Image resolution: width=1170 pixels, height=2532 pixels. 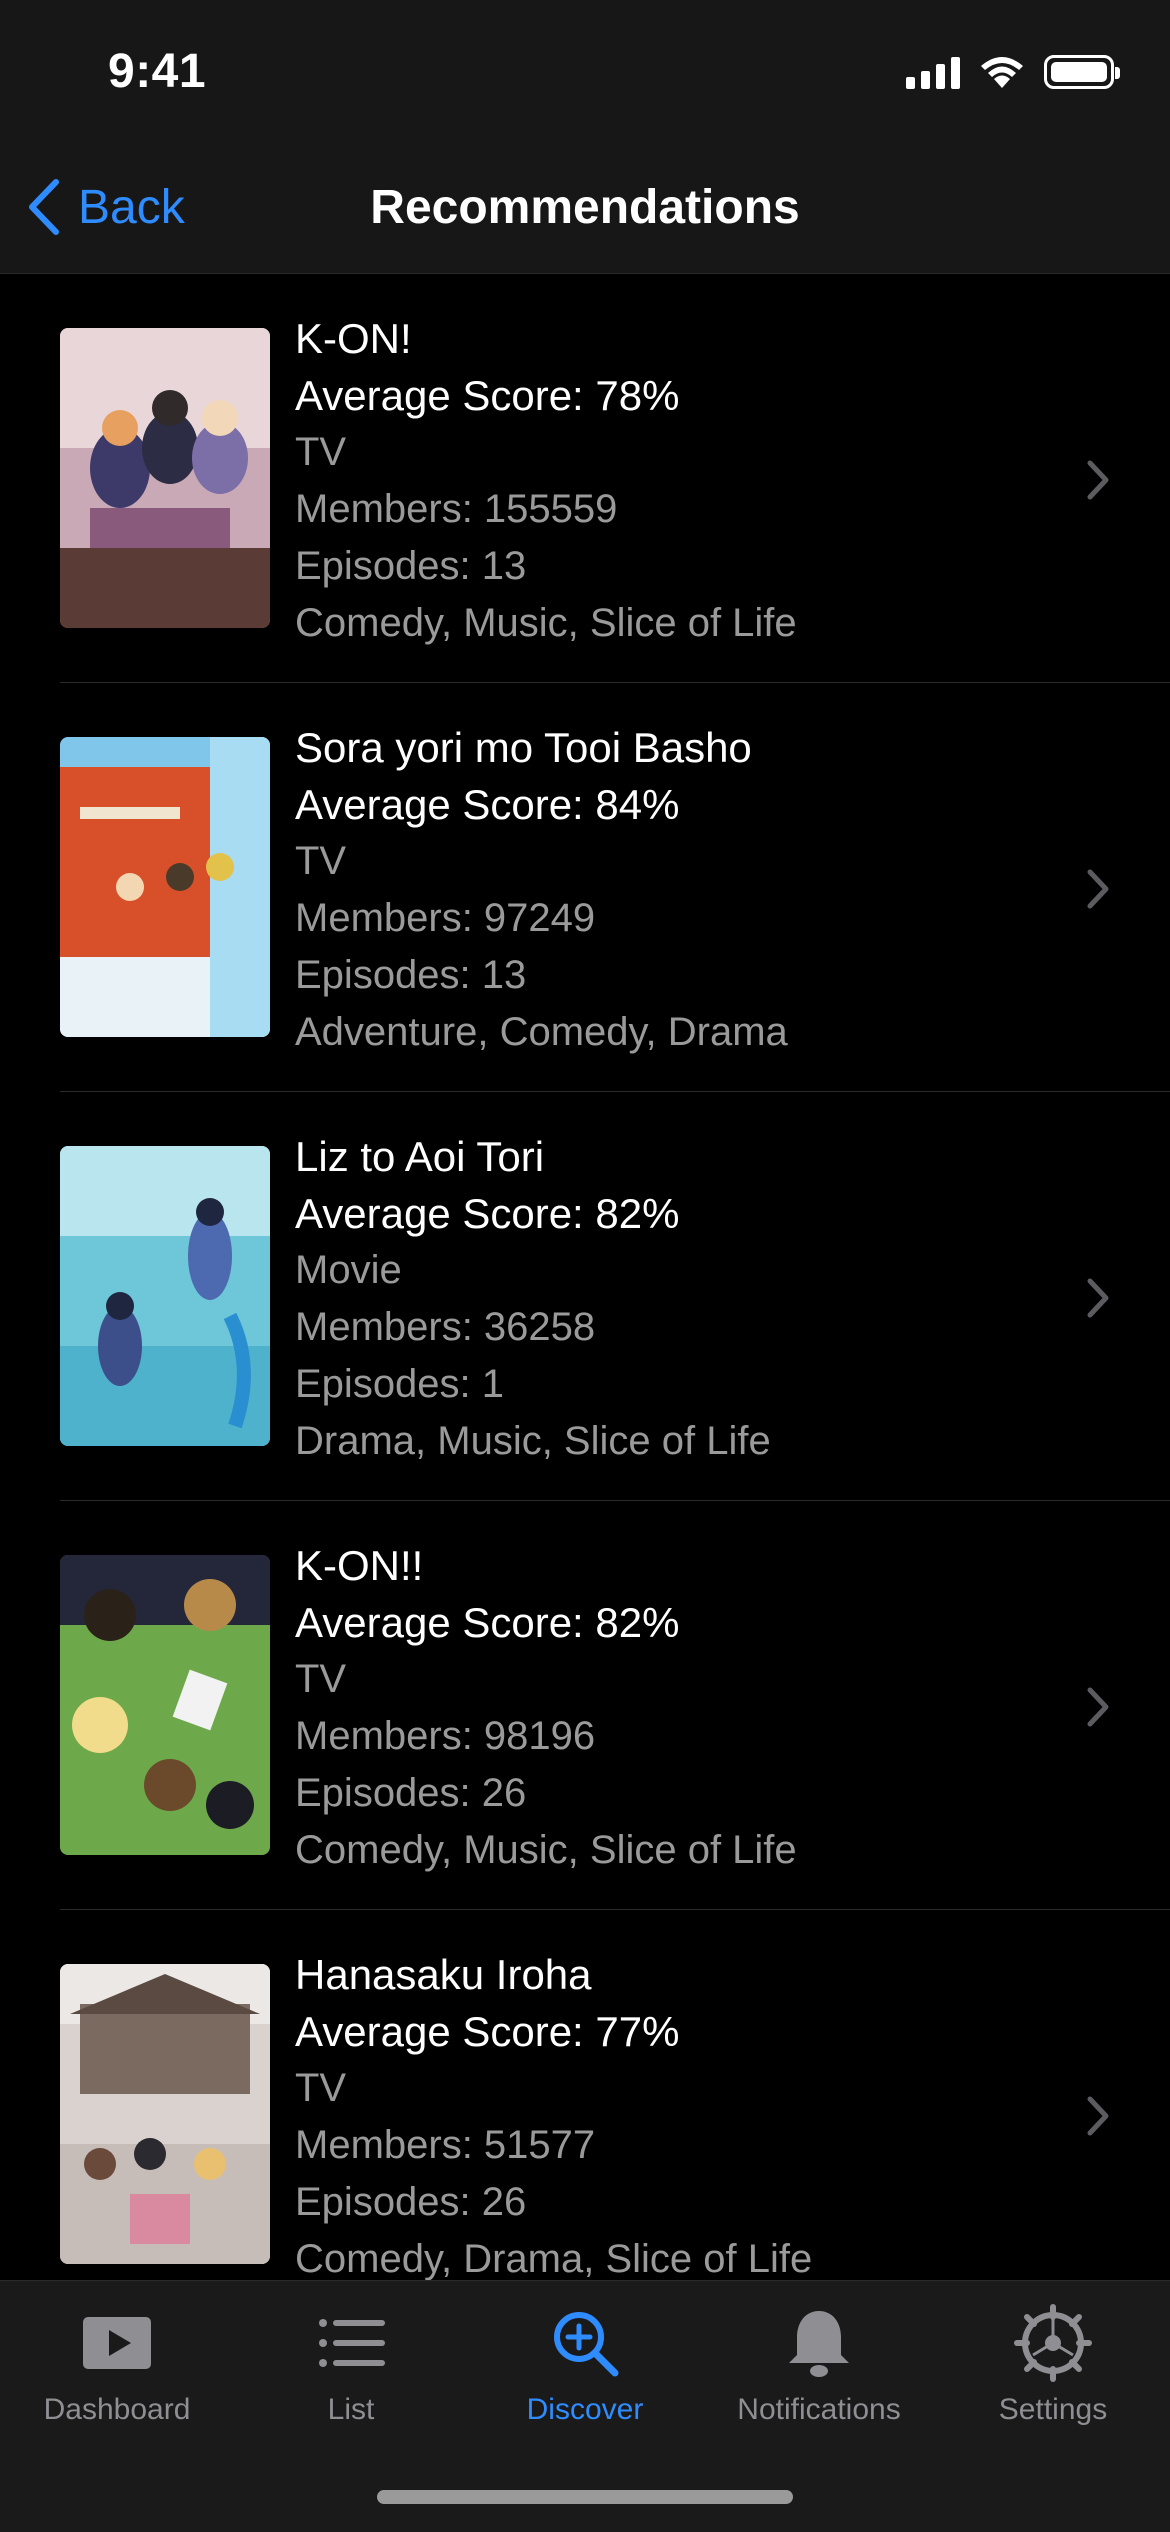 What do you see at coordinates (487, 2031) in the screenshot?
I see `average-score: Average Score: 77%` at bounding box center [487, 2031].